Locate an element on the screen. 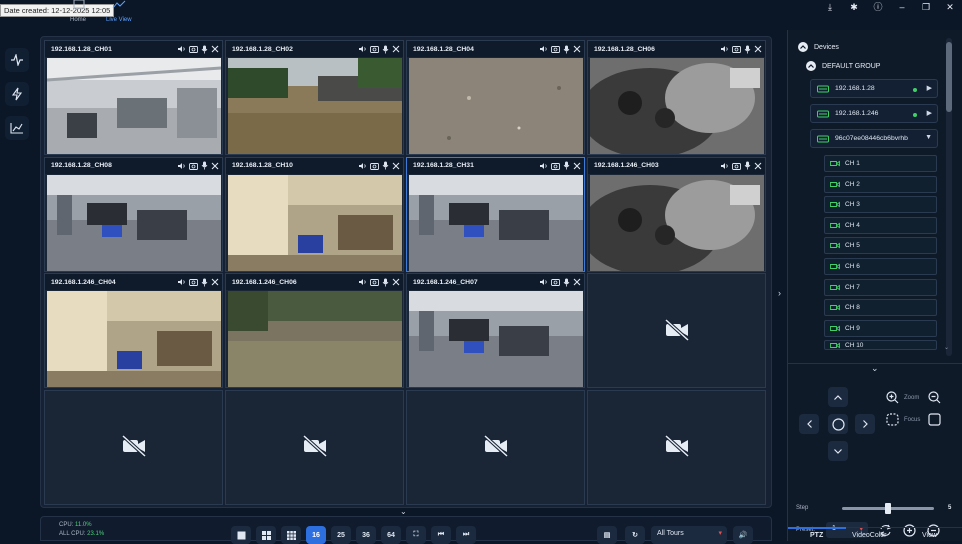  bug-icon: ✱ is located at coordinates (854, 7).